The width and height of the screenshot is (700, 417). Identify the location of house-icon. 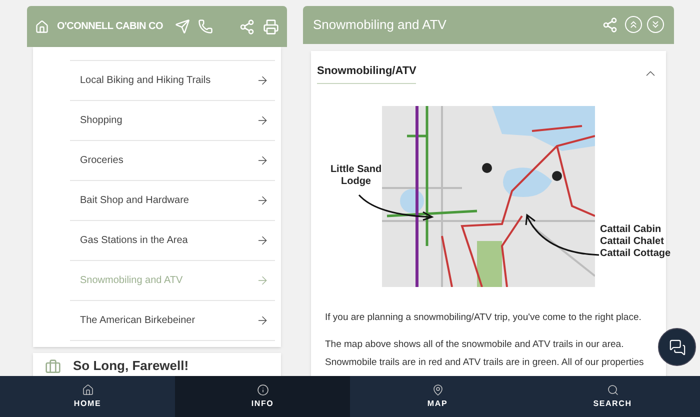
(42, 27).